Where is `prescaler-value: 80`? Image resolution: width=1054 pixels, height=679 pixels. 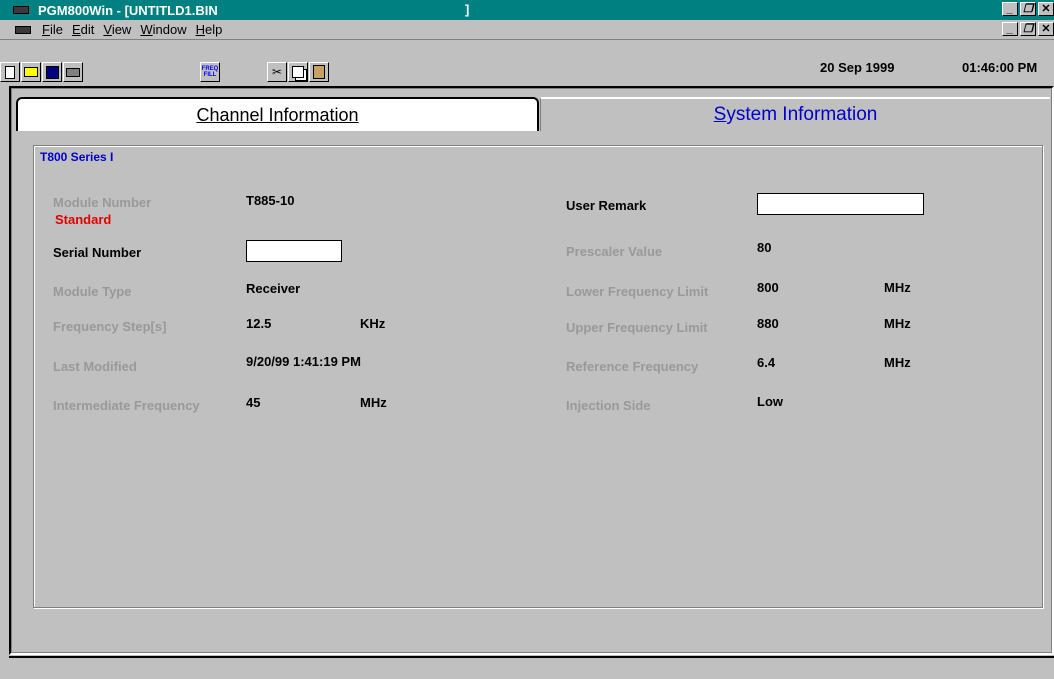
prescaler-value: 80 is located at coordinates (764, 247).